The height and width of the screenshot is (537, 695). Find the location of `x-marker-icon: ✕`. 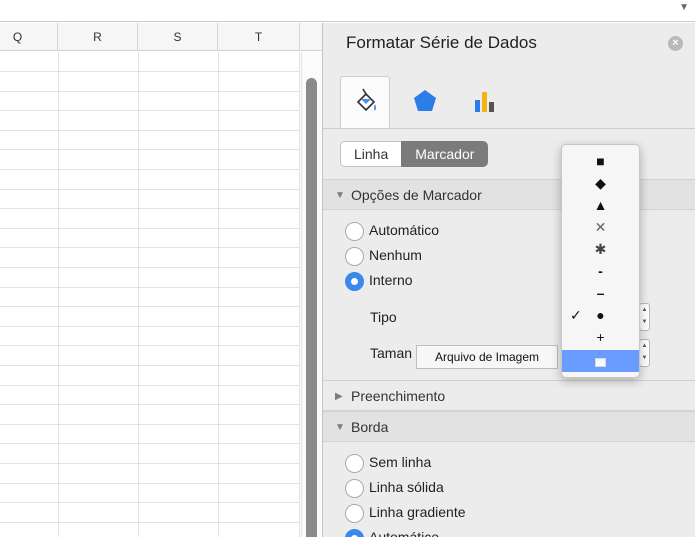

x-marker-icon: ✕ is located at coordinates (600, 227).